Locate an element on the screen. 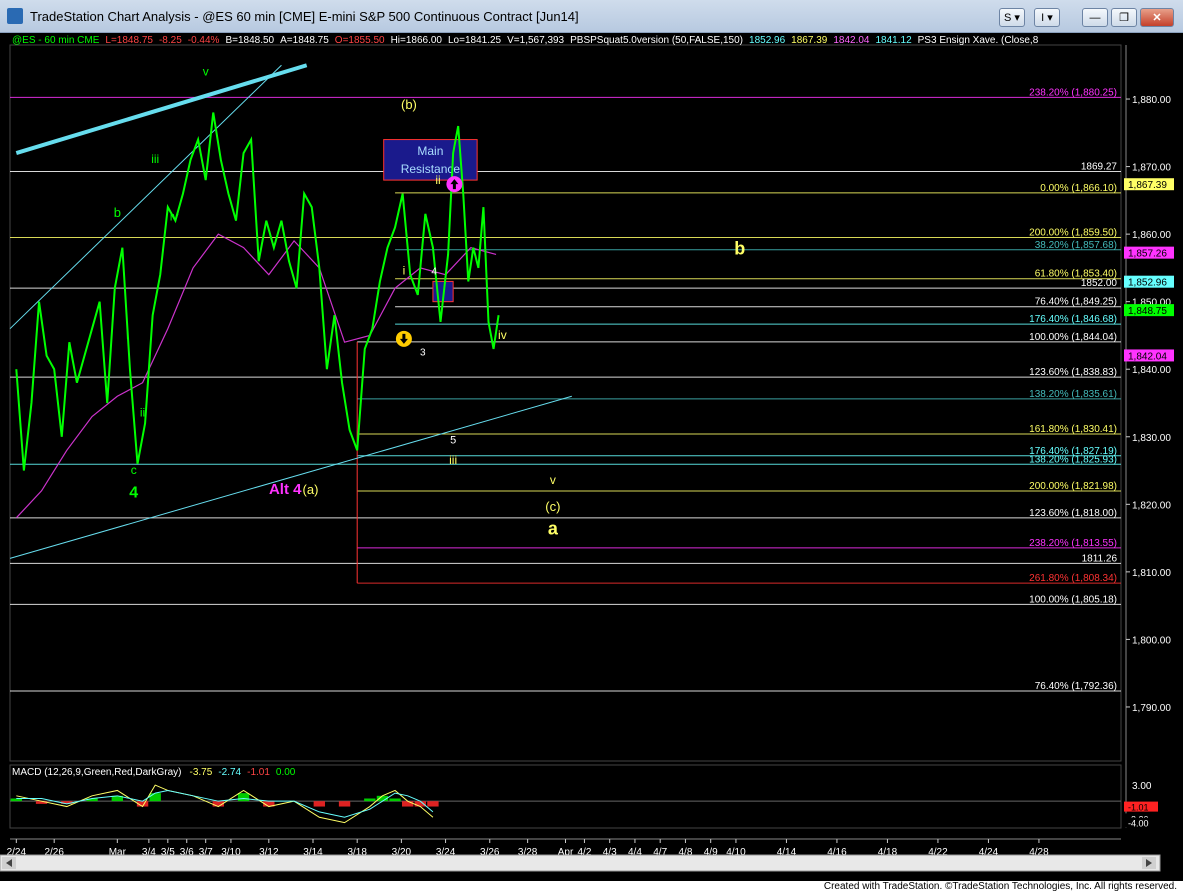 This screenshot has height=893, width=1183. fib-level-label: 1811.26 is located at coordinates (1100, 558).